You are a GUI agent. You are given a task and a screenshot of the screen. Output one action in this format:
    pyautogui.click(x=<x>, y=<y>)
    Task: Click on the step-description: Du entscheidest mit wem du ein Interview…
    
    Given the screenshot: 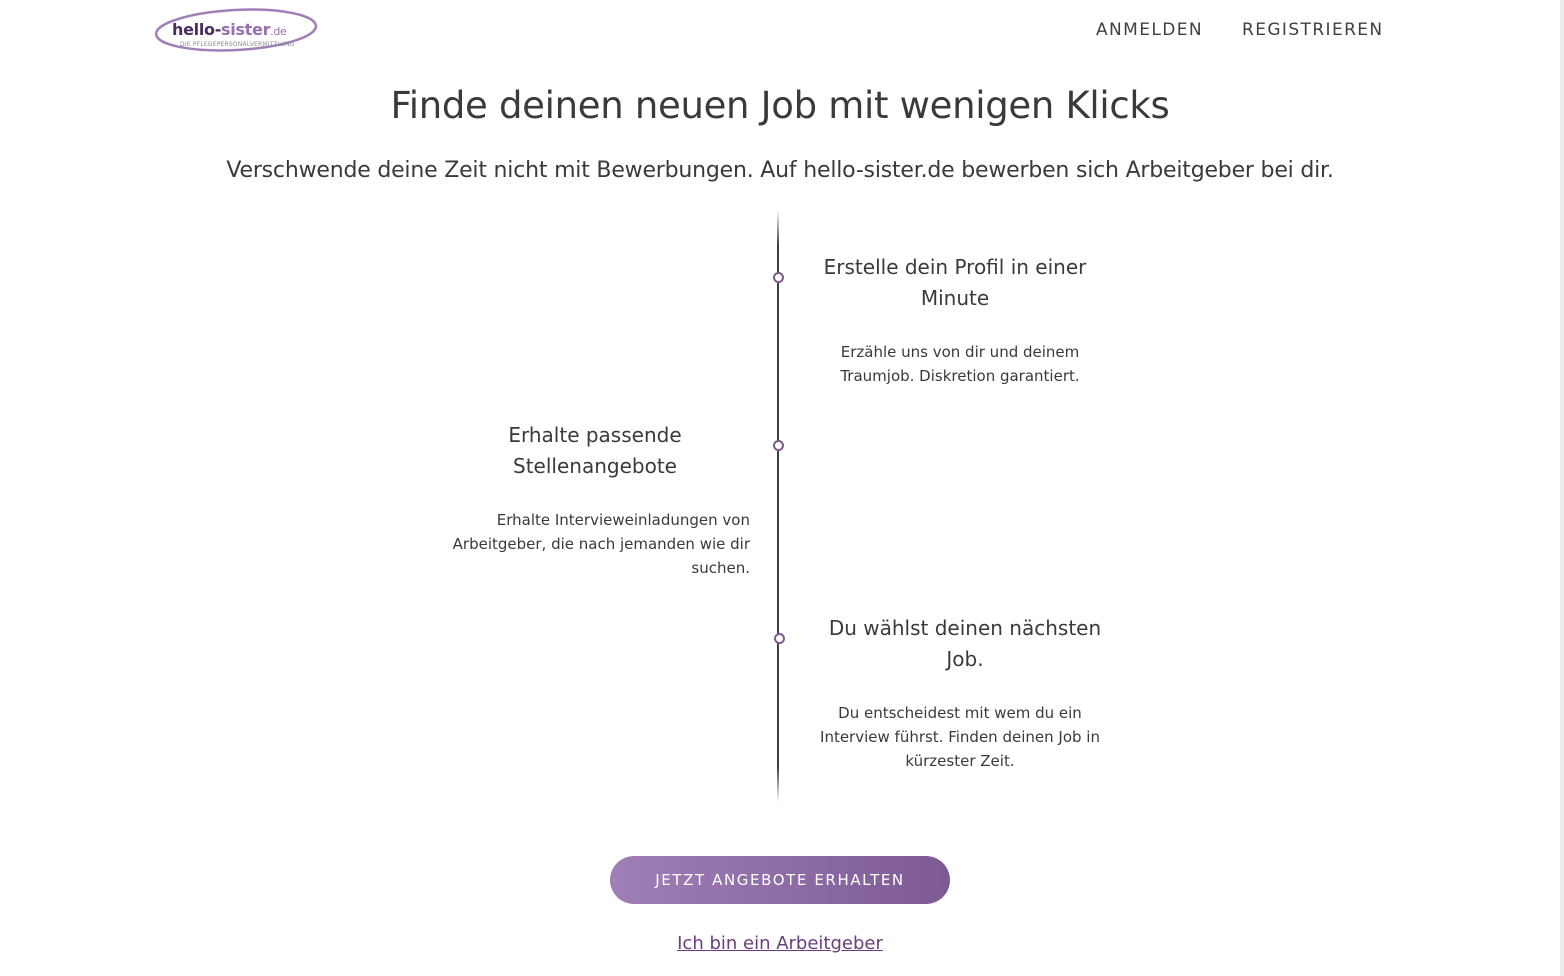 What is the action you would take?
    pyautogui.click(x=960, y=737)
    